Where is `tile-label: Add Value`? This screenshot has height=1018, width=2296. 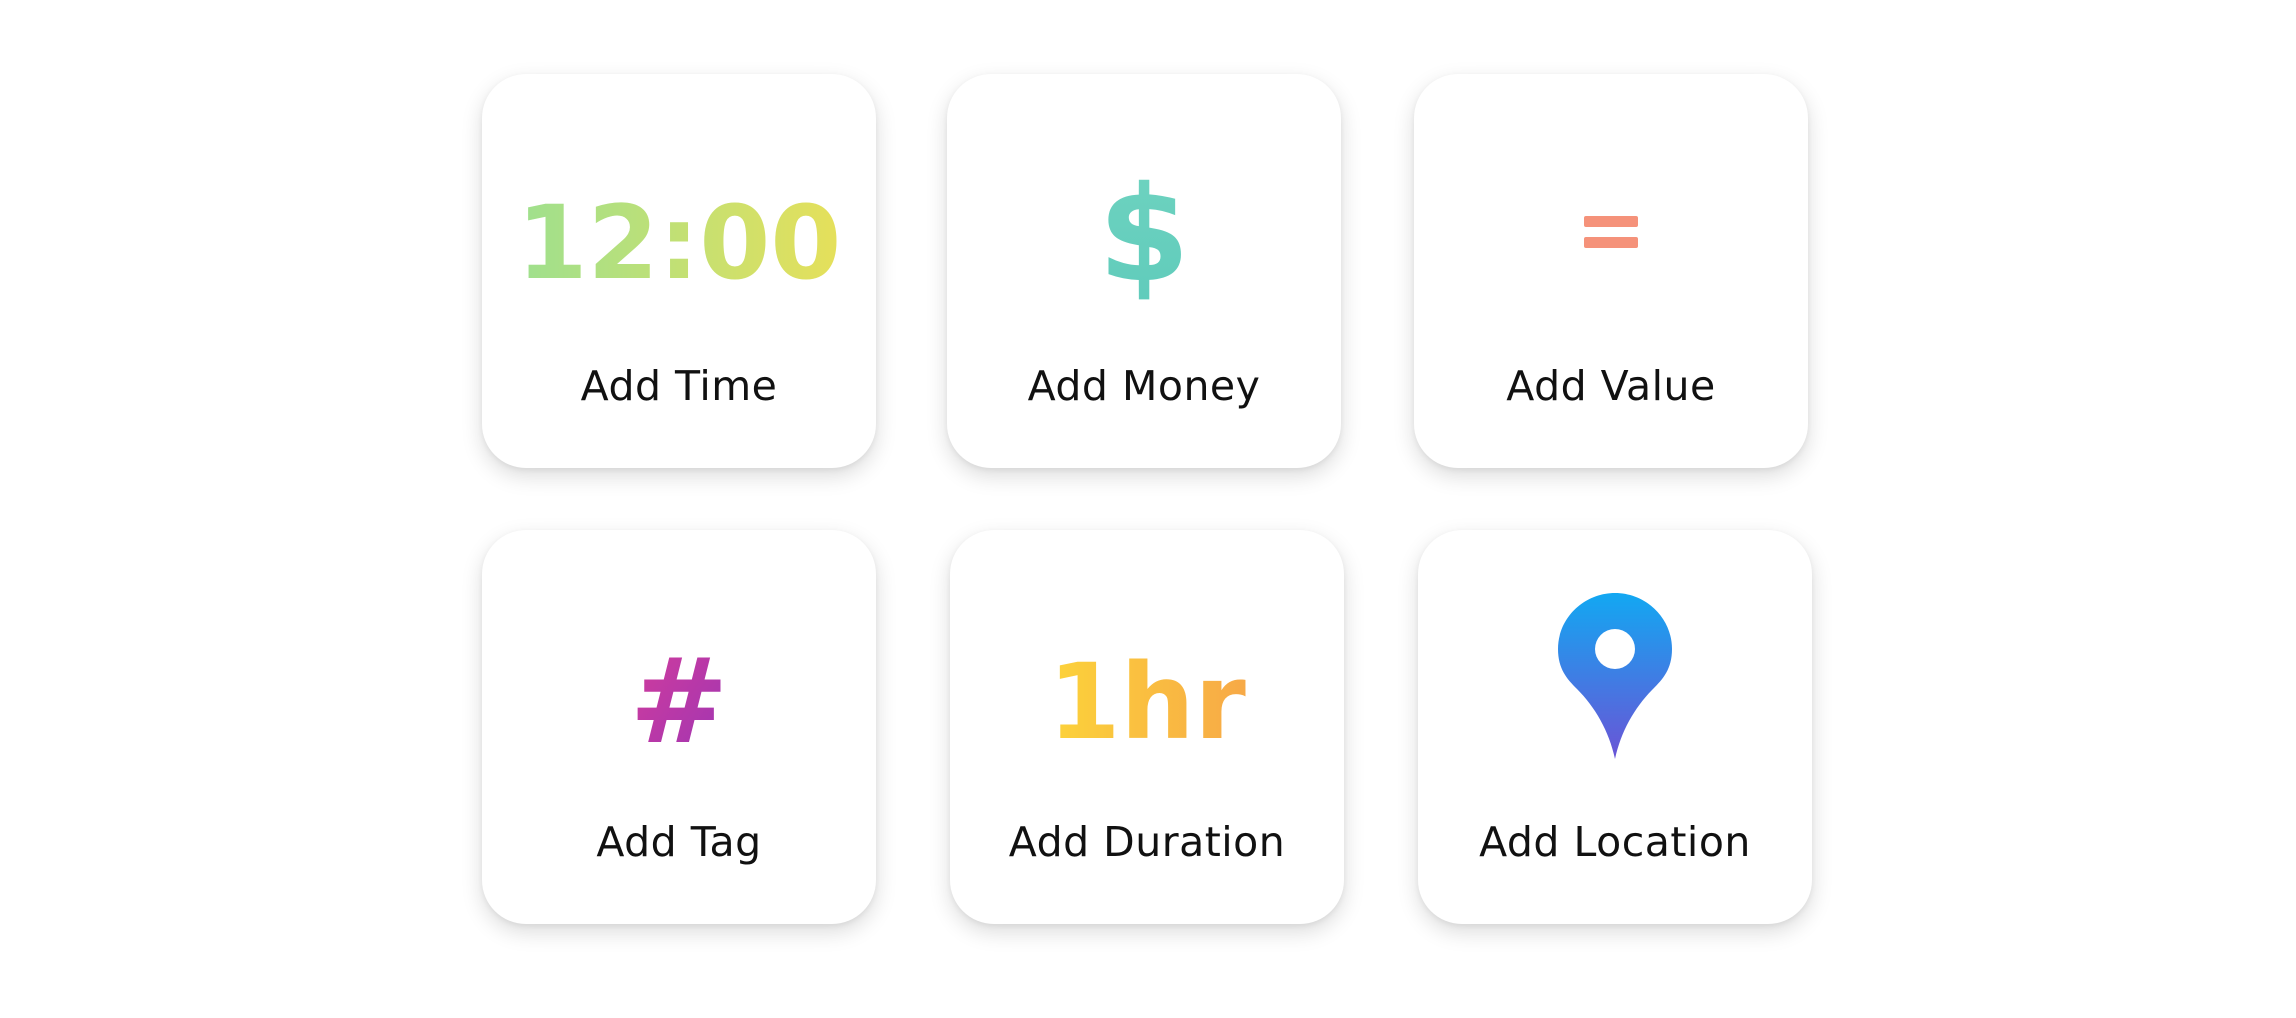 tile-label: Add Value is located at coordinates (1611, 386).